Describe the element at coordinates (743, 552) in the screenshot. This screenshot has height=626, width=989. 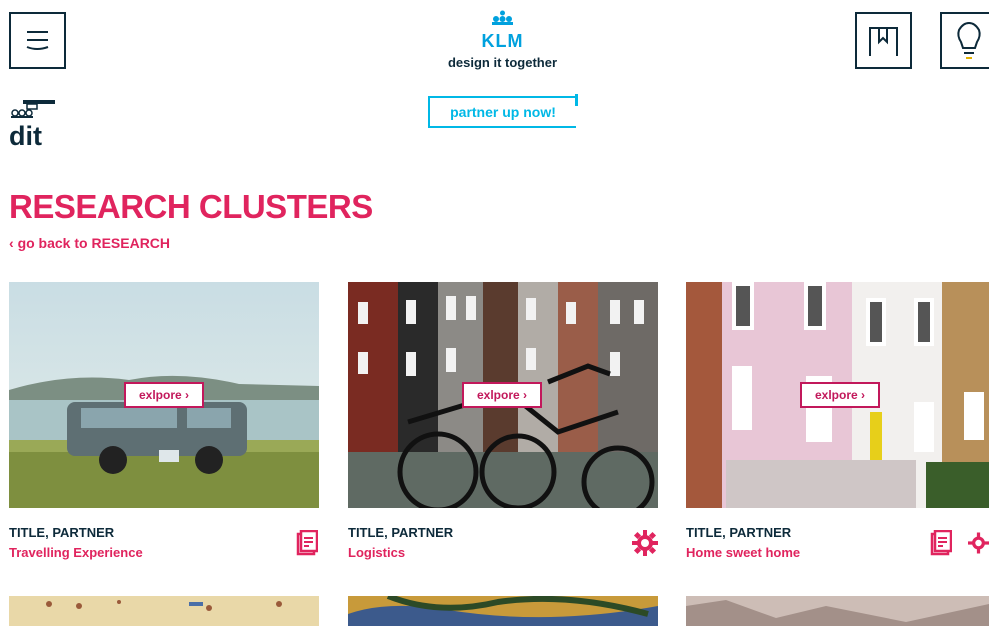
I see `card-subtitle: Home sweet home` at that location.